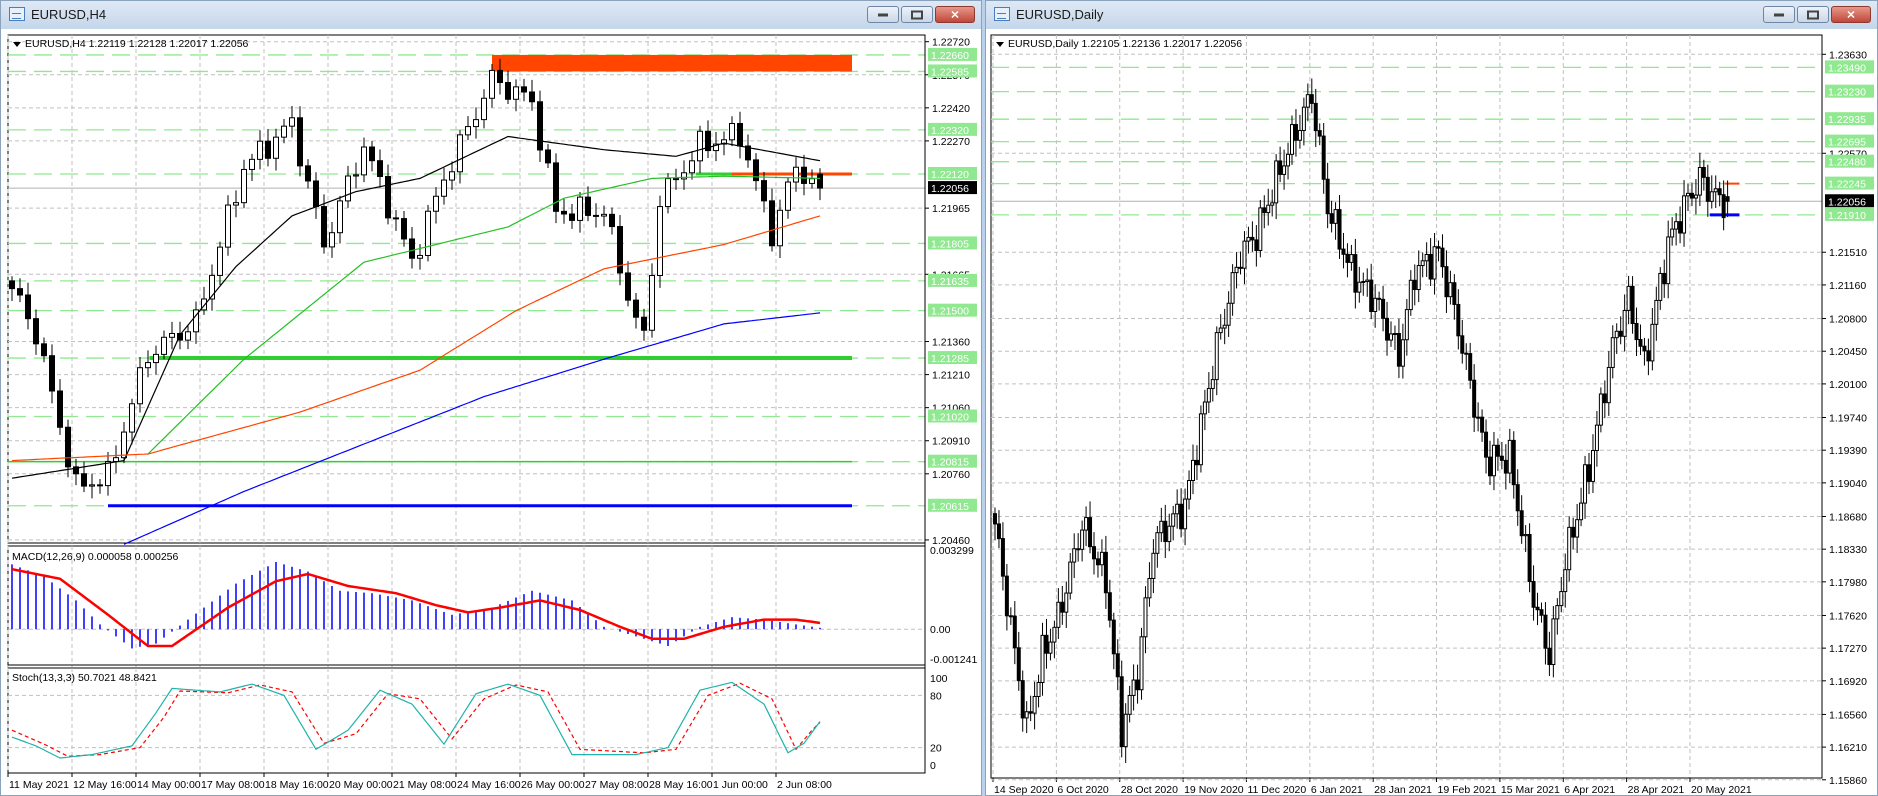  What do you see at coordinates (1848, 253) in the screenshot?
I see `price-axis-label: 1.21510` at bounding box center [1848, 253].